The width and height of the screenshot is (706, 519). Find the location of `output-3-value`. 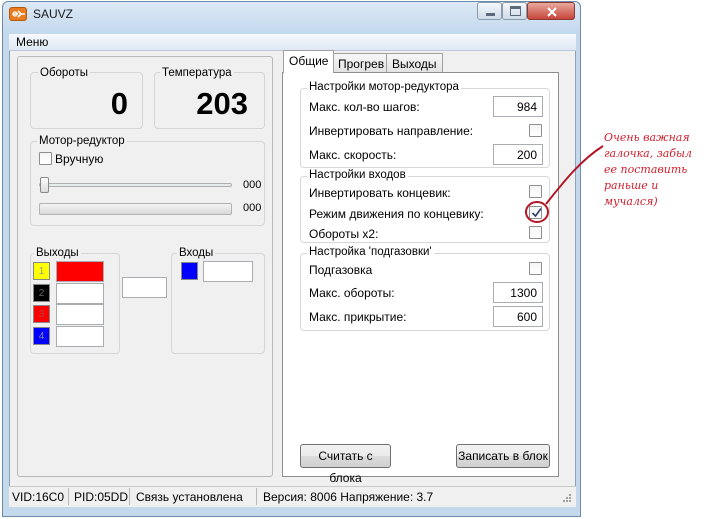

output-3-value is located at coordinates (80, 314).